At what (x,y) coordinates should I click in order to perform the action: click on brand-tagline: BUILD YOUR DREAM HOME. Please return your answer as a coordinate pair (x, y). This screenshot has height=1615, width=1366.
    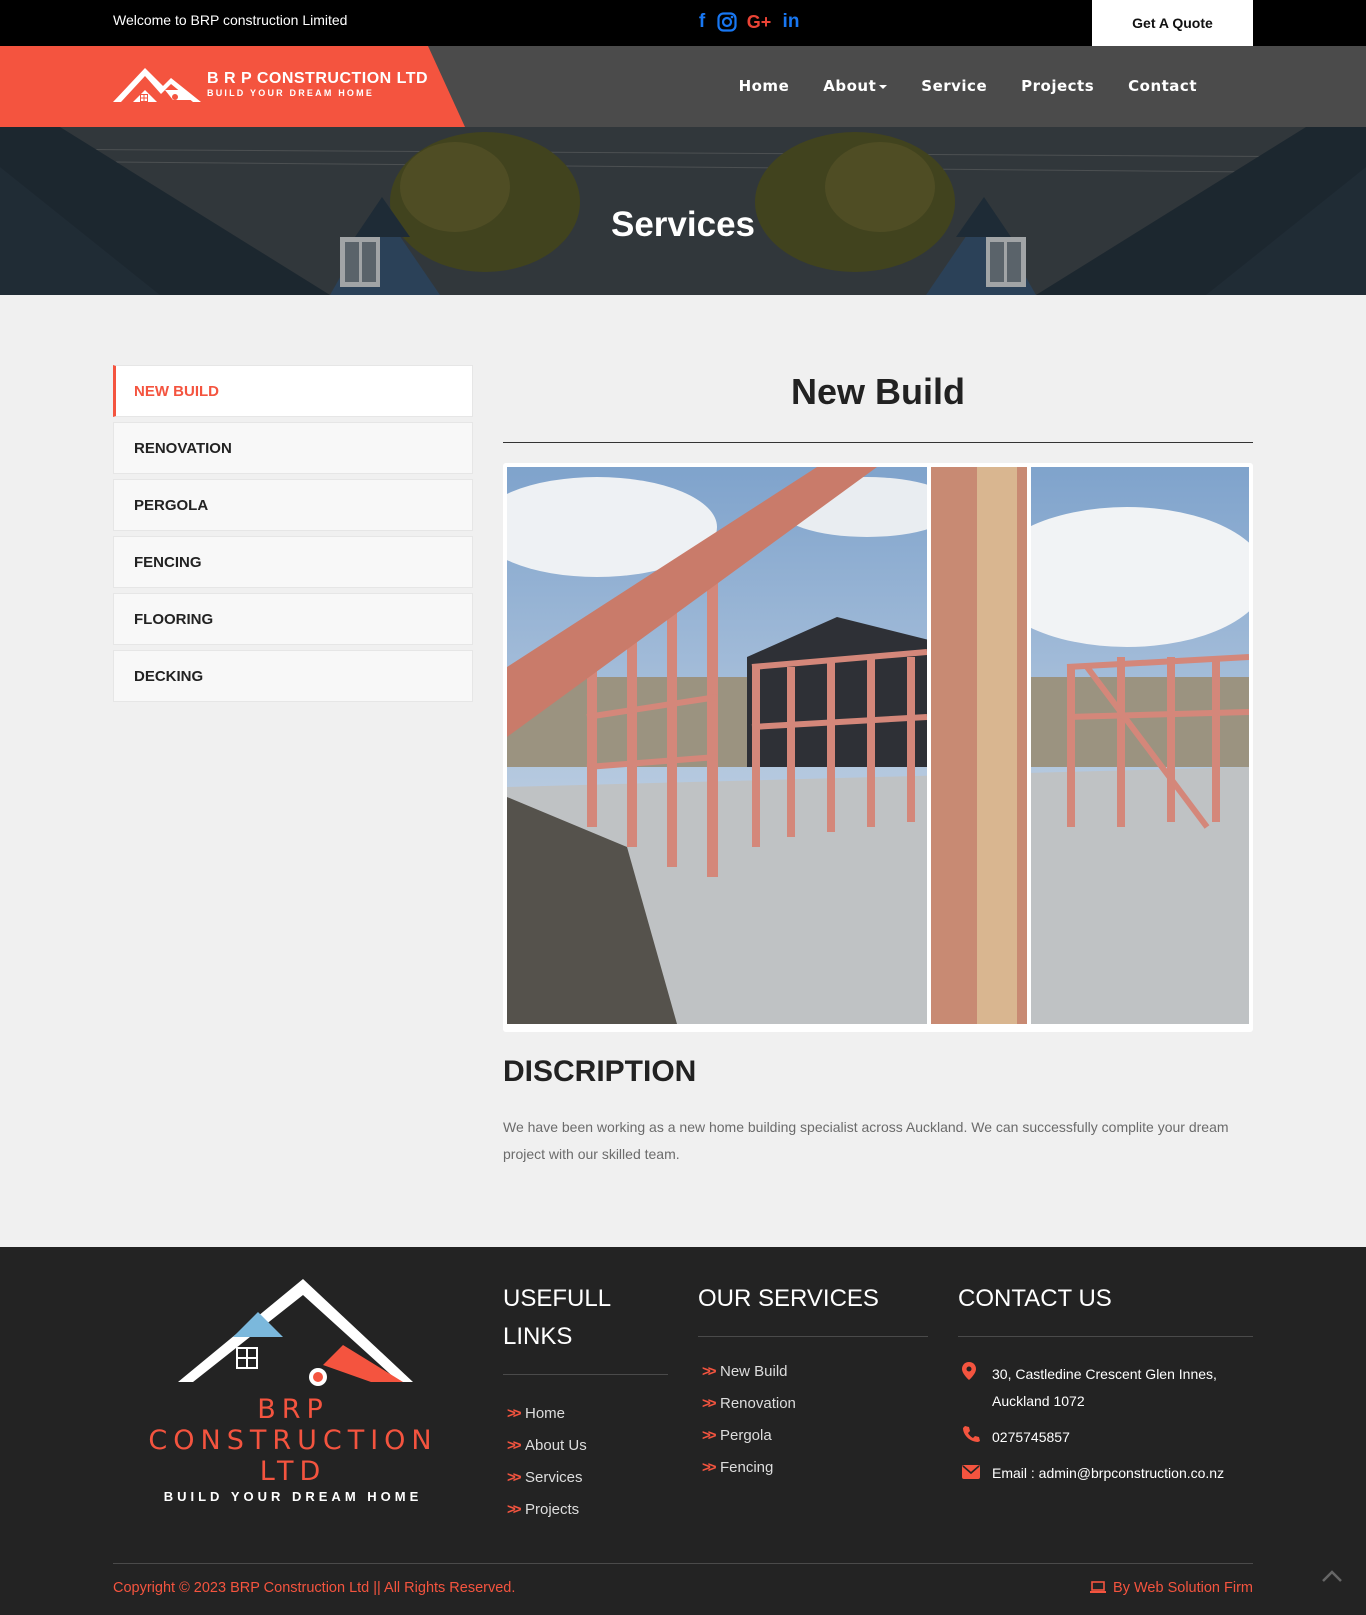
    Looking at the image, I should click on (291, 92).